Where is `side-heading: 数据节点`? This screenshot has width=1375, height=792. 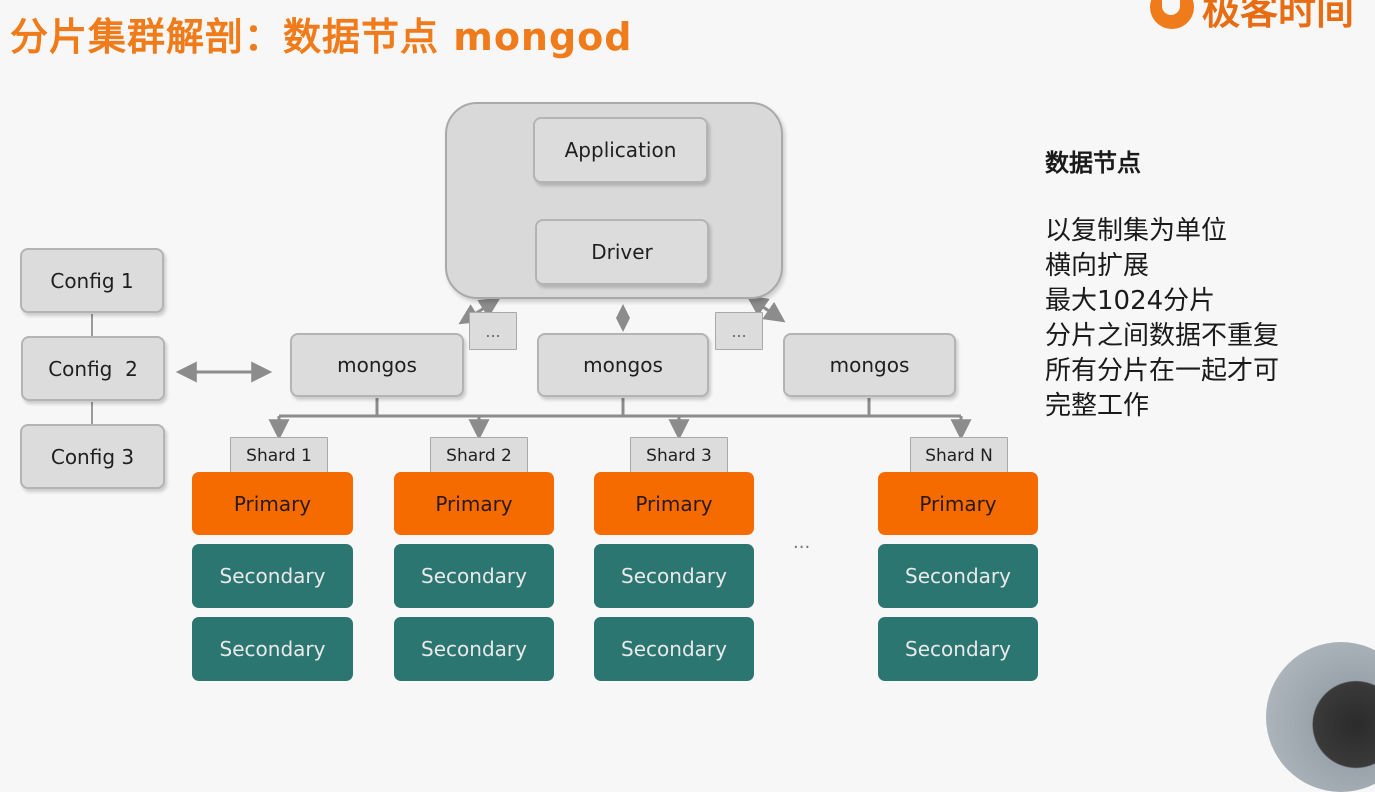 side-heading: 数据节点 is located at coordinates (1093, 163).